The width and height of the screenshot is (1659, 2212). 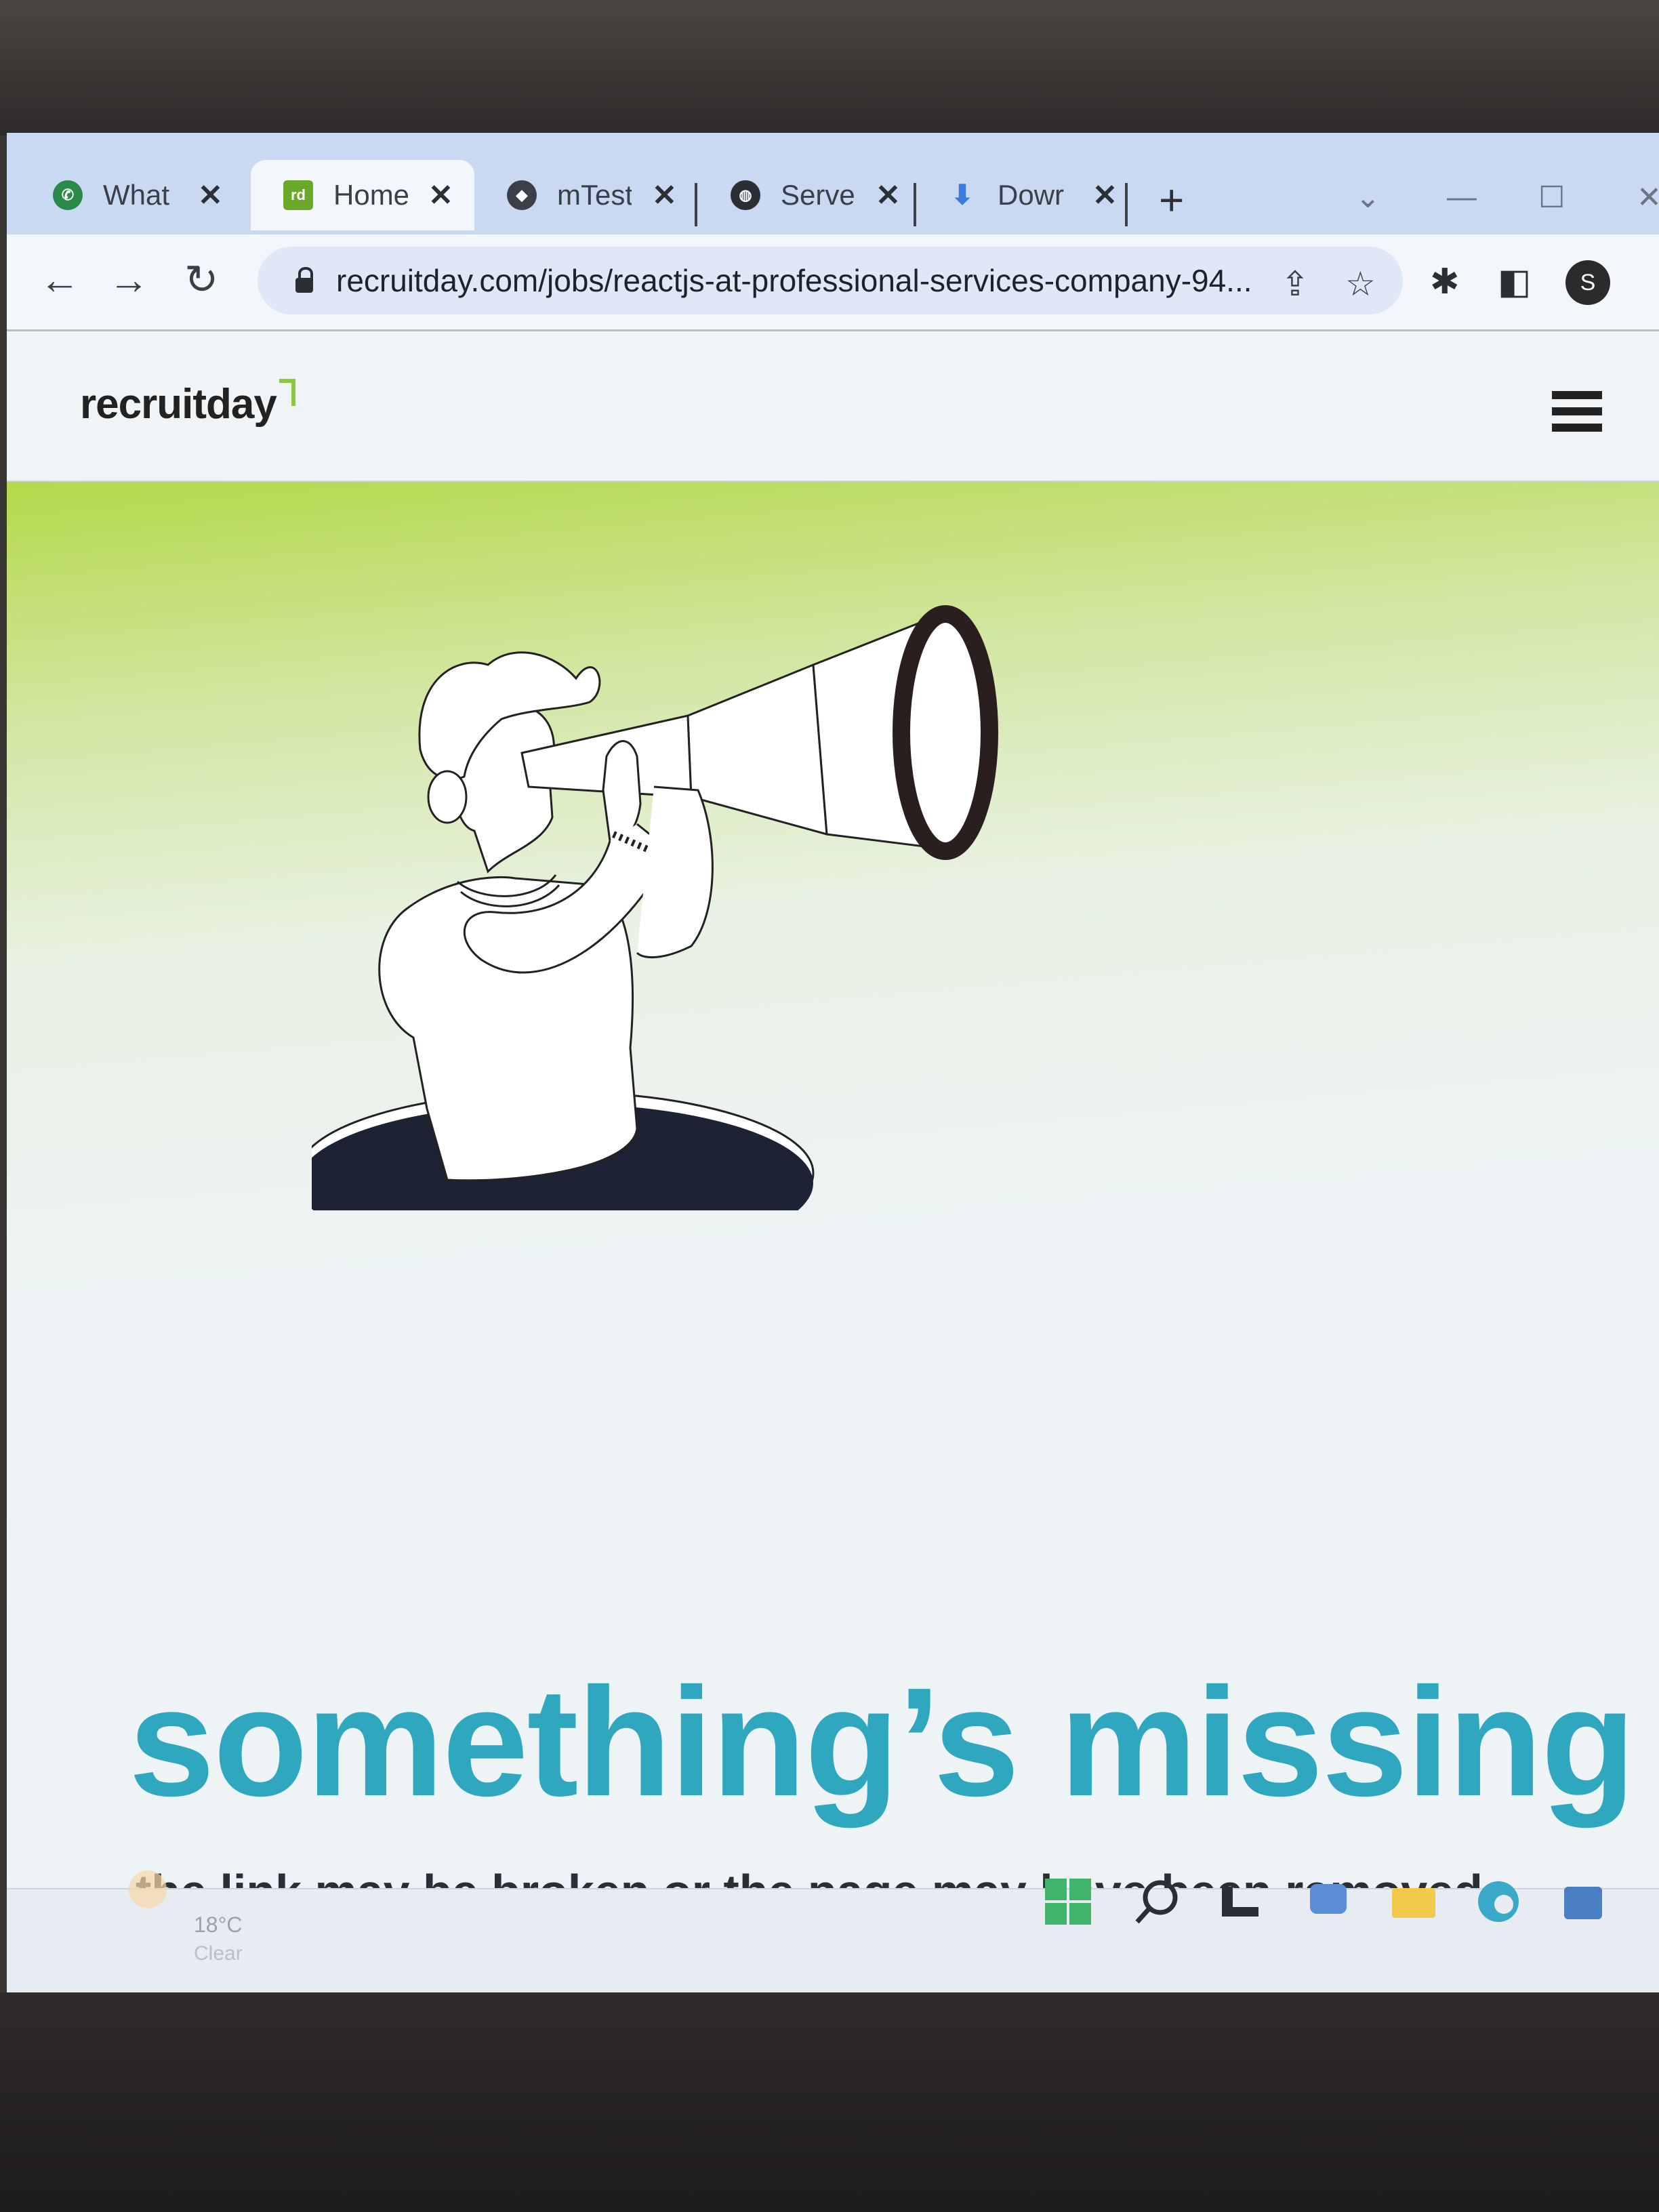 I want to click on monitor-bezel-top, so click(x=829, y=68).